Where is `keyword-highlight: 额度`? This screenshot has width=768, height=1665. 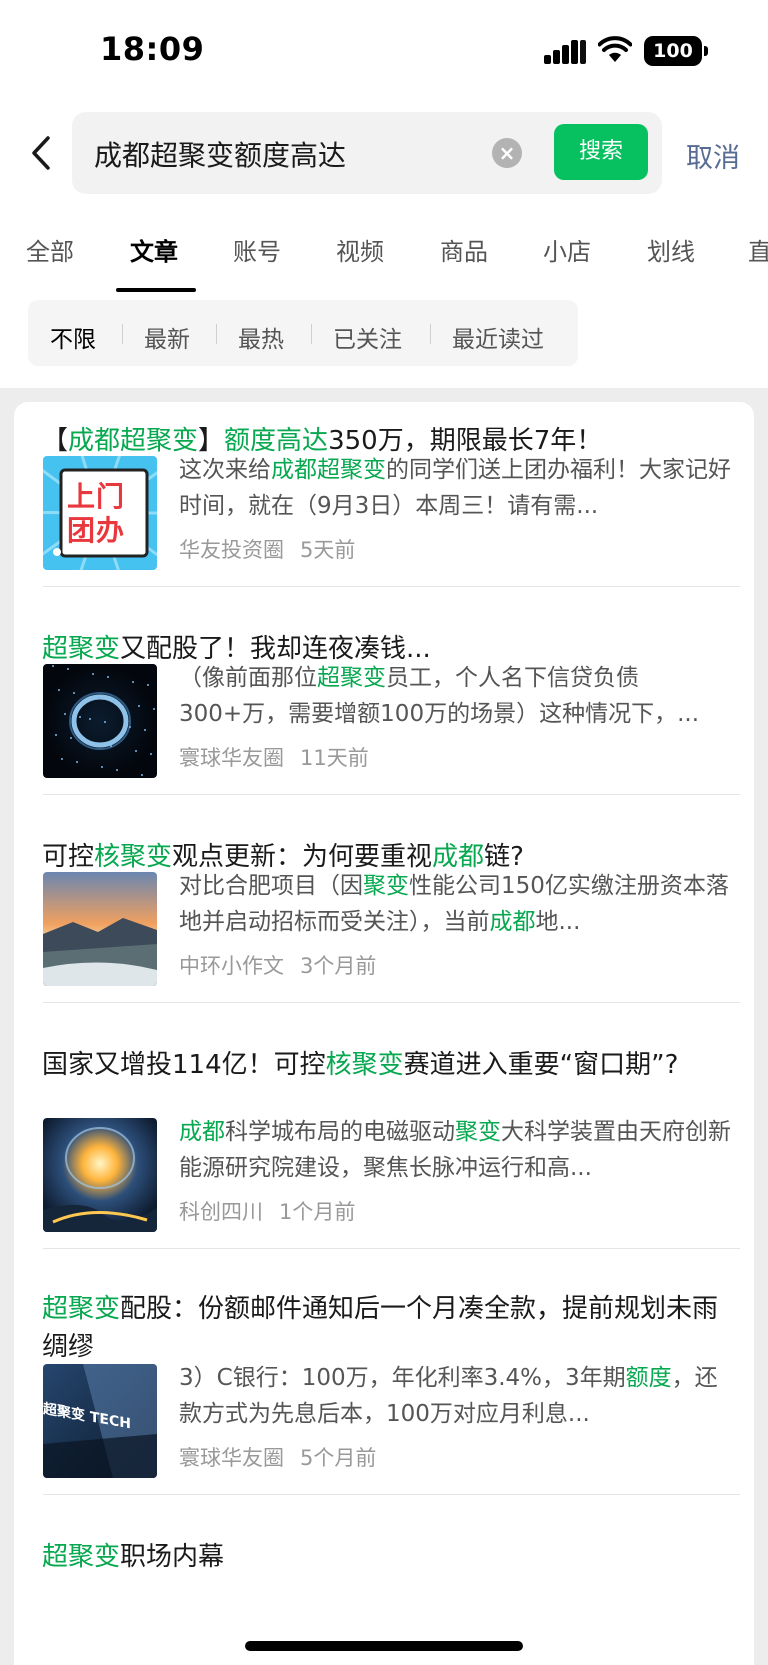
keyword-highlight: 额度 is located at coordinates (648, 1378).